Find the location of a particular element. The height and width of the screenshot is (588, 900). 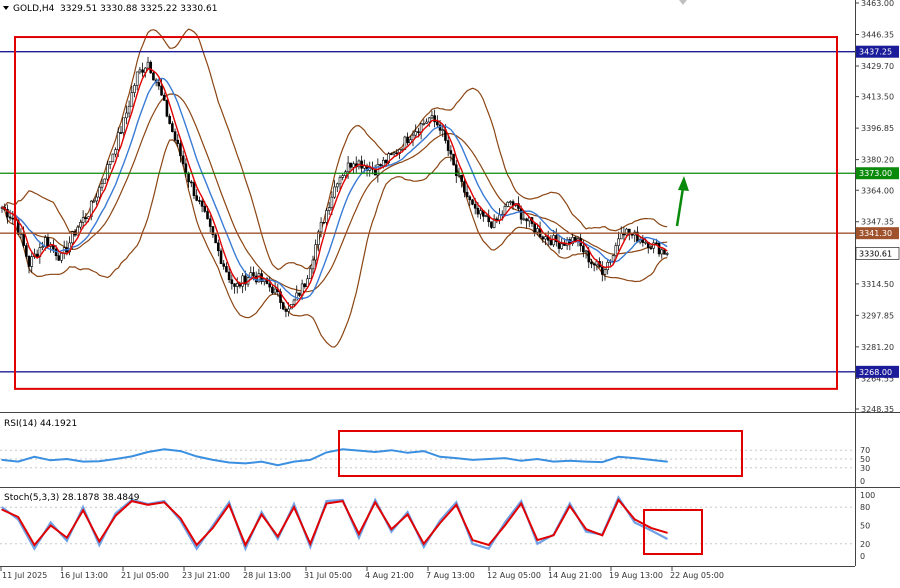

time-tick-label: 14 Aug 21:00 is located at coordinates (575, 575).